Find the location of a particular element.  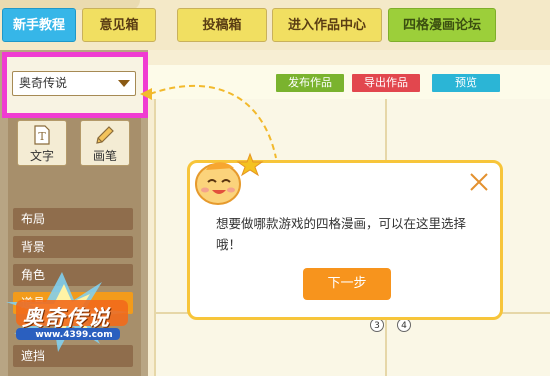

mascot-icon is located at coordinates (229, 178).